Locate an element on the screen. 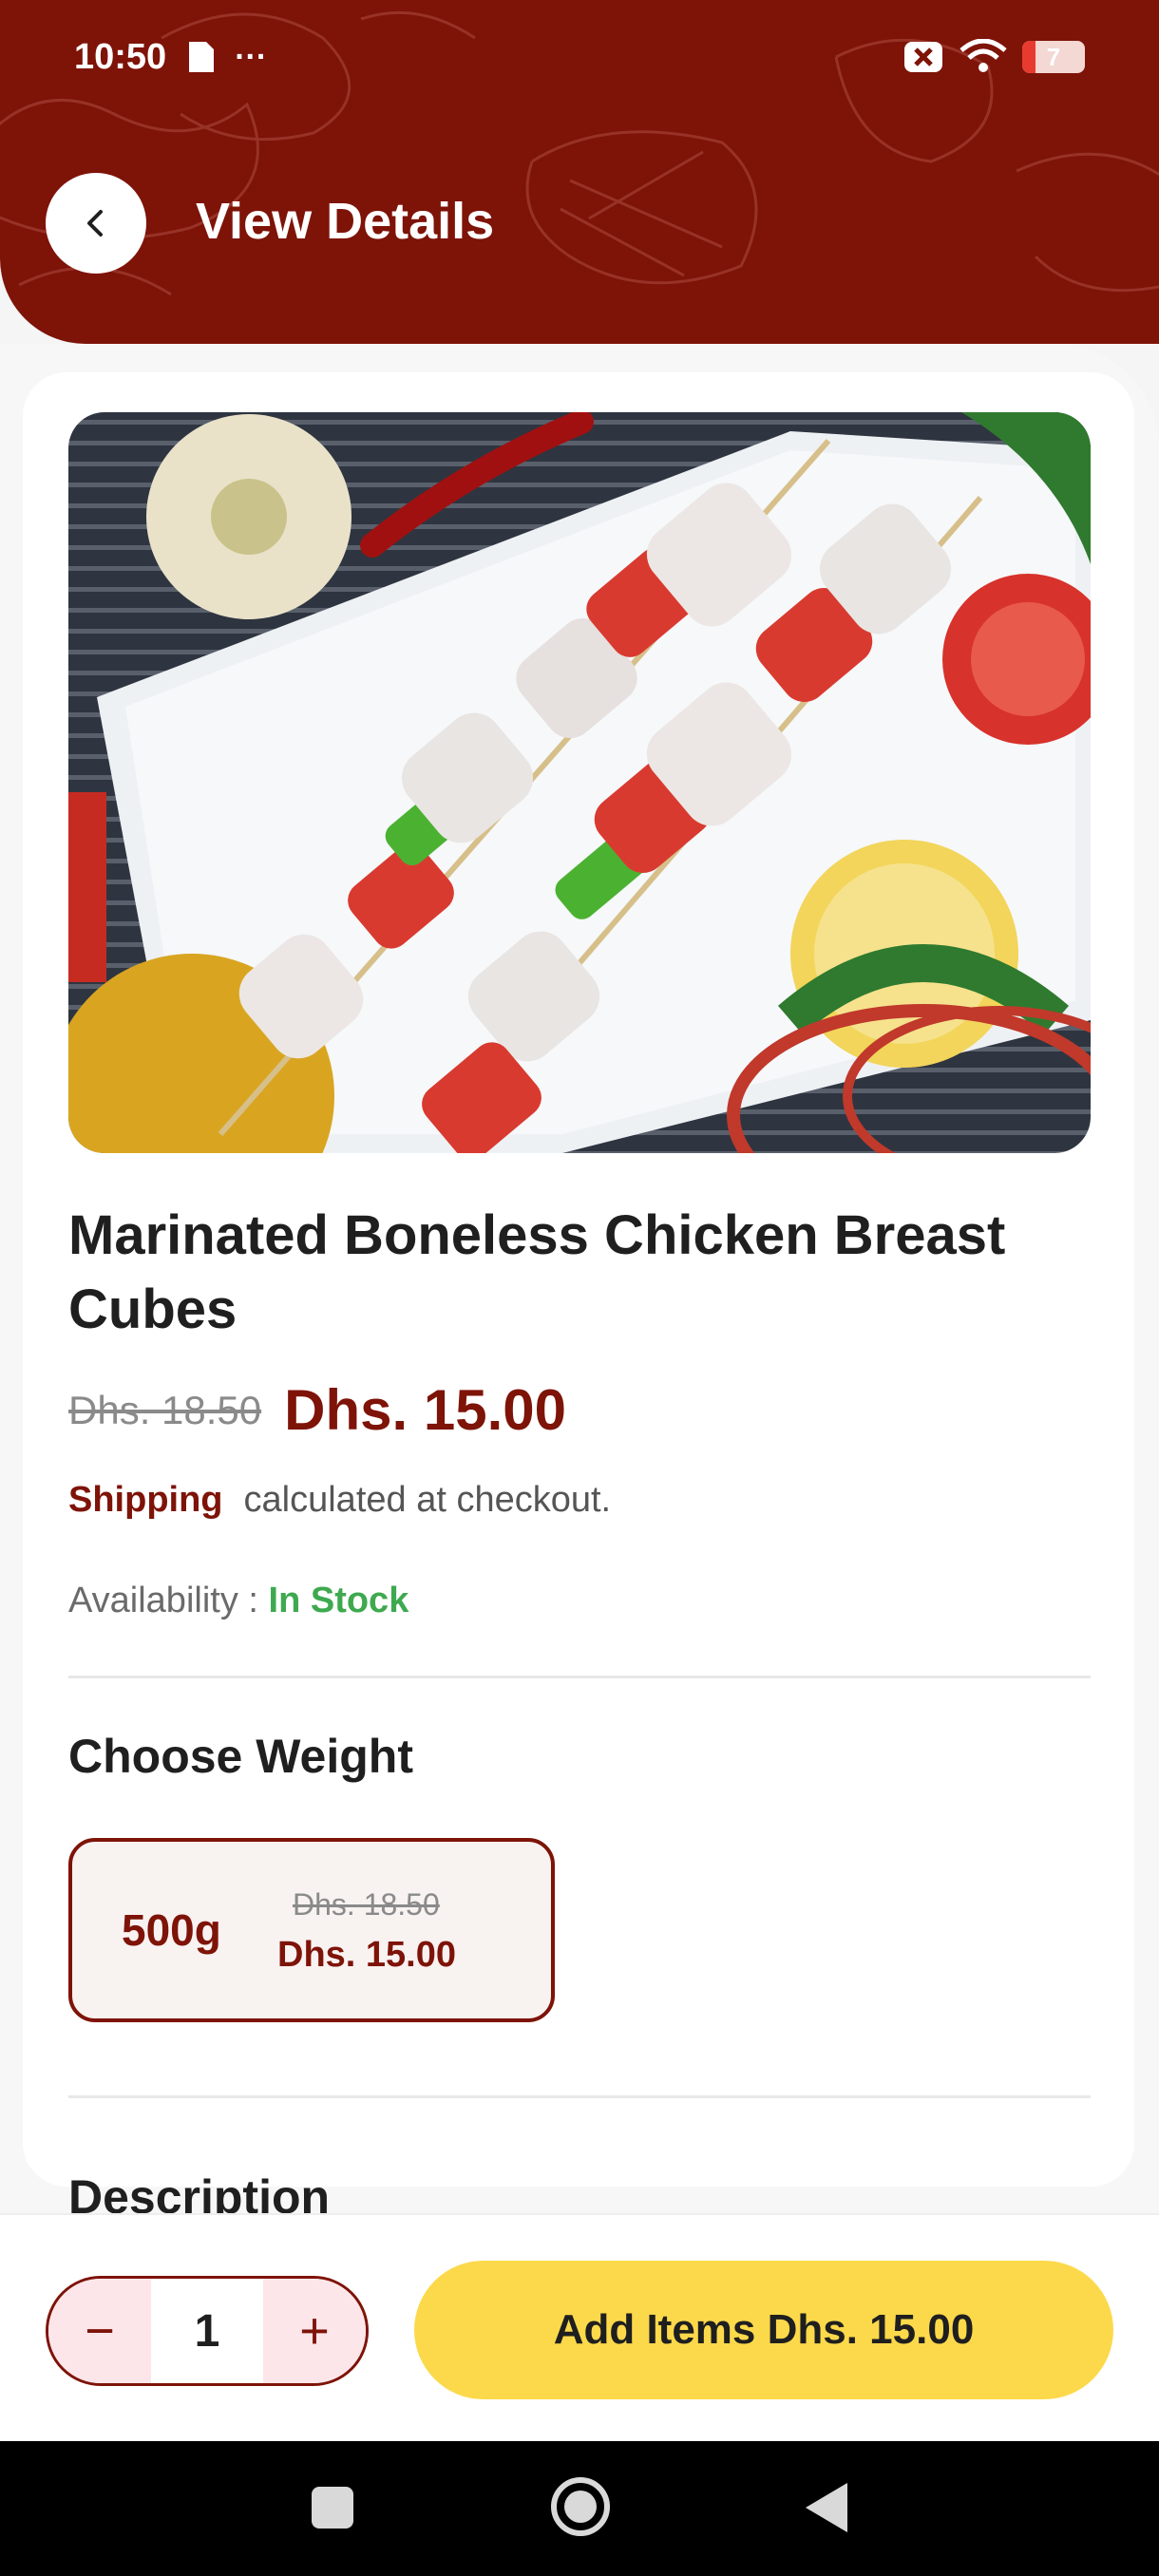 The height and width of the screenshot is (2576, 1159). weight-old-price: Dhs. 18.50 is located at coordinates (366, 1904).